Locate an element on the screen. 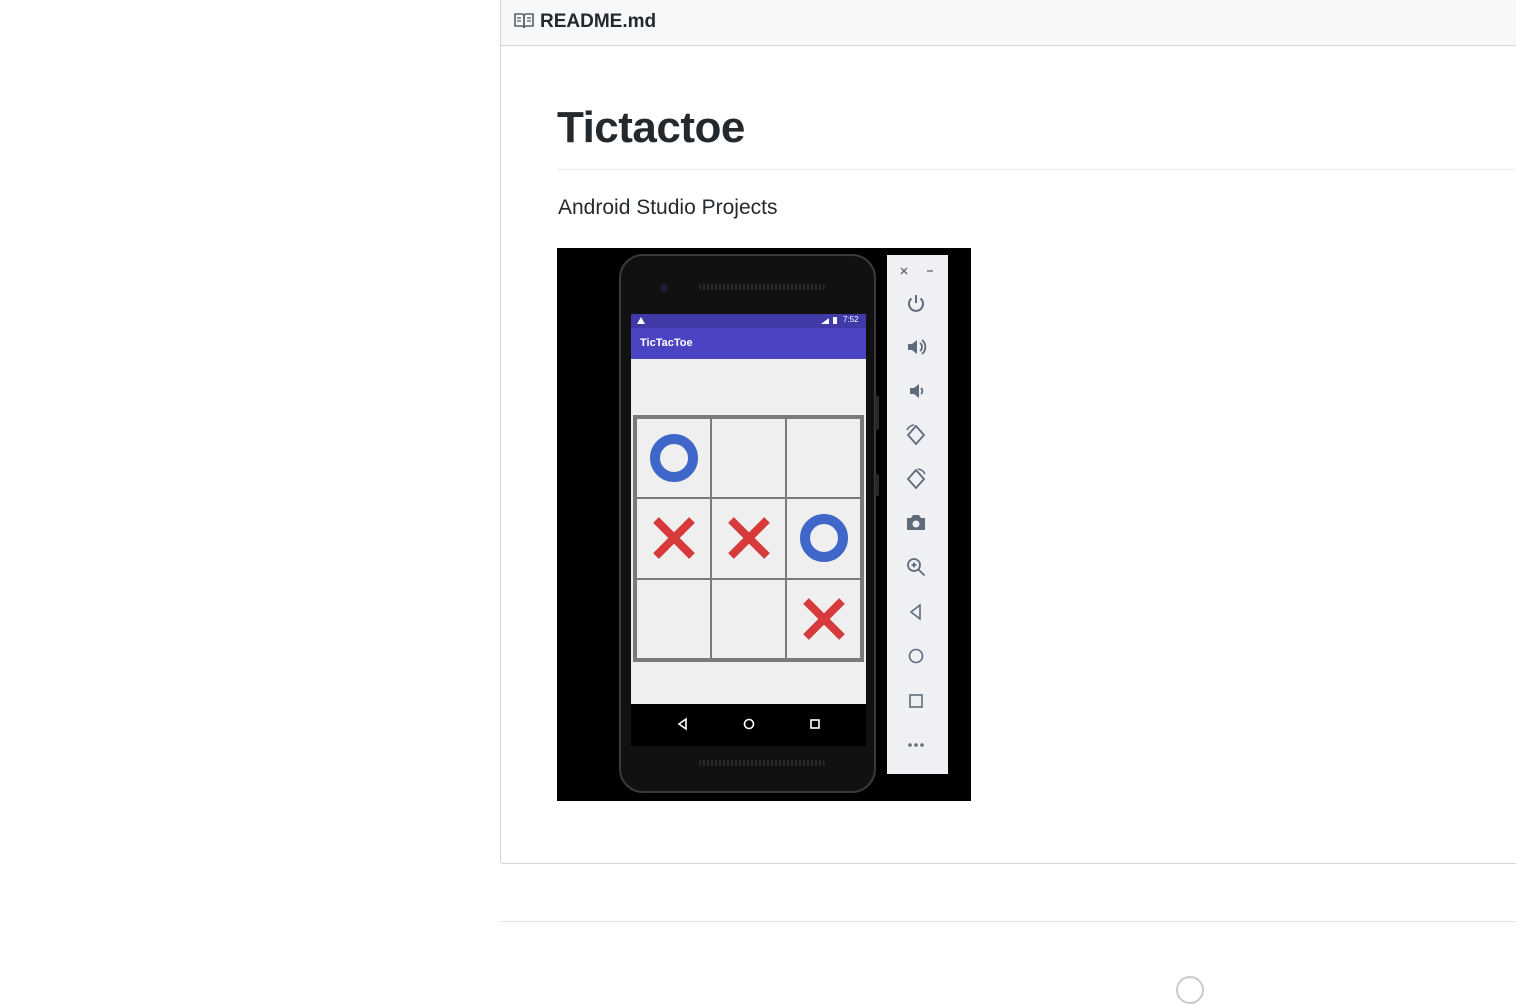 This screenshot has width=1516, height=1004. close-icon is located at coordinates (904, 271).